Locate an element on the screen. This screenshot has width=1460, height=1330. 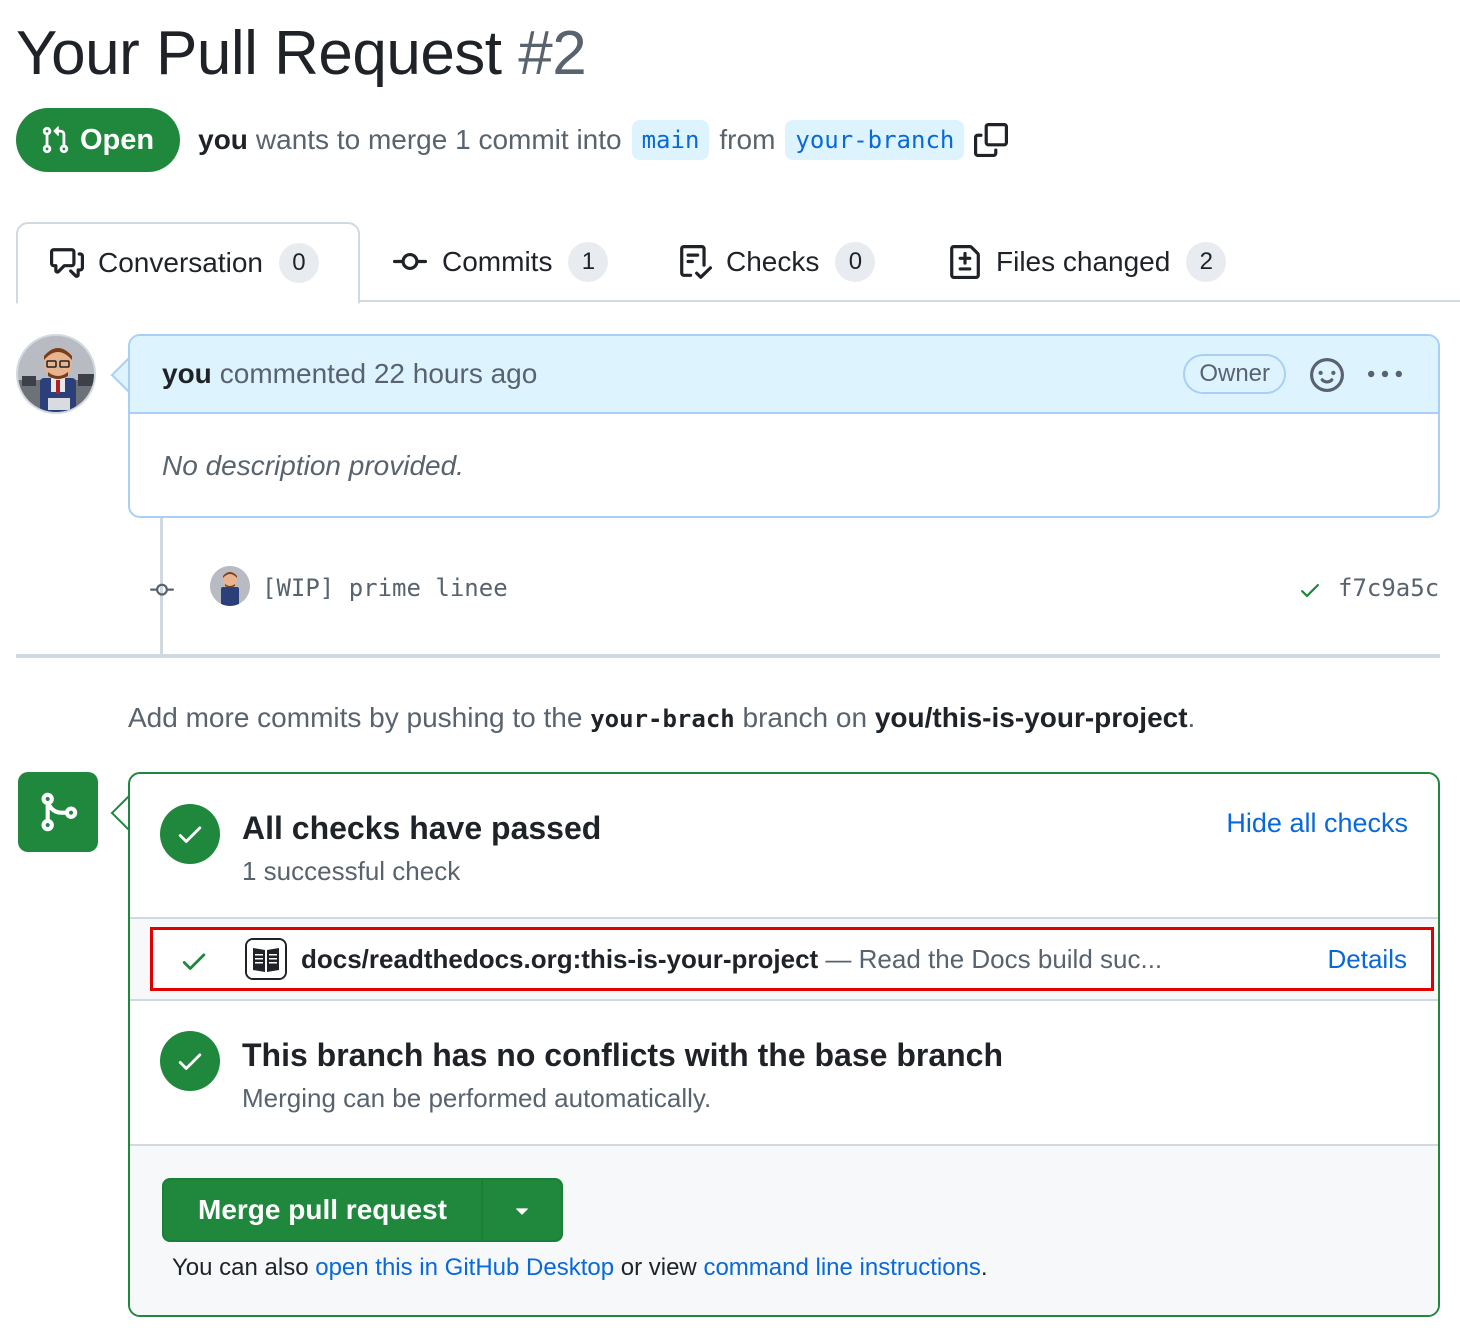
comment-timestamp: commented 22 hours ago is located at coordinates (379, 374).